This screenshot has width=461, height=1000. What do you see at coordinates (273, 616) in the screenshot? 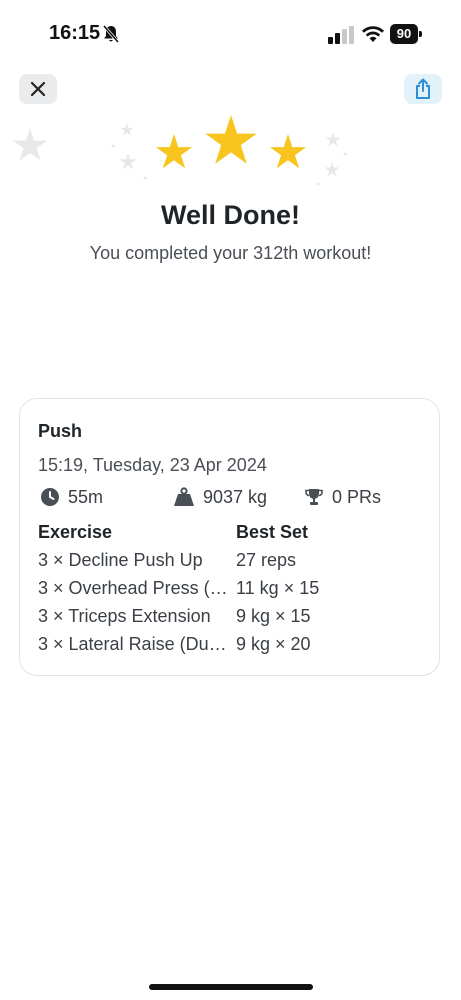
I see `best-set-value: 9 kg × 15` at bounding box center [273, 616].